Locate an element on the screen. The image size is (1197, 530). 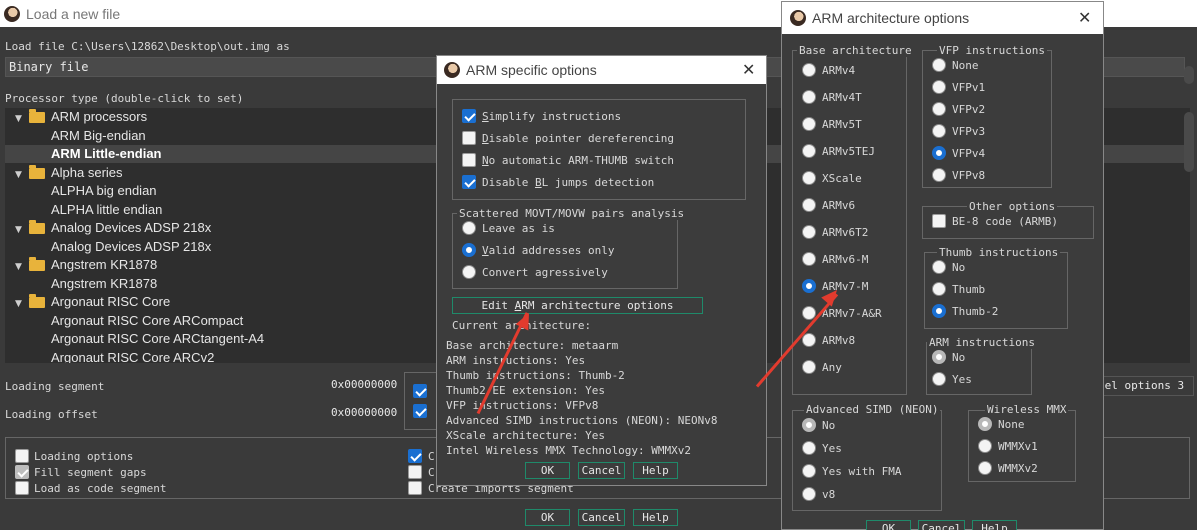
leave-as-is-label: Leave as is is located at coordinates (518, 228).